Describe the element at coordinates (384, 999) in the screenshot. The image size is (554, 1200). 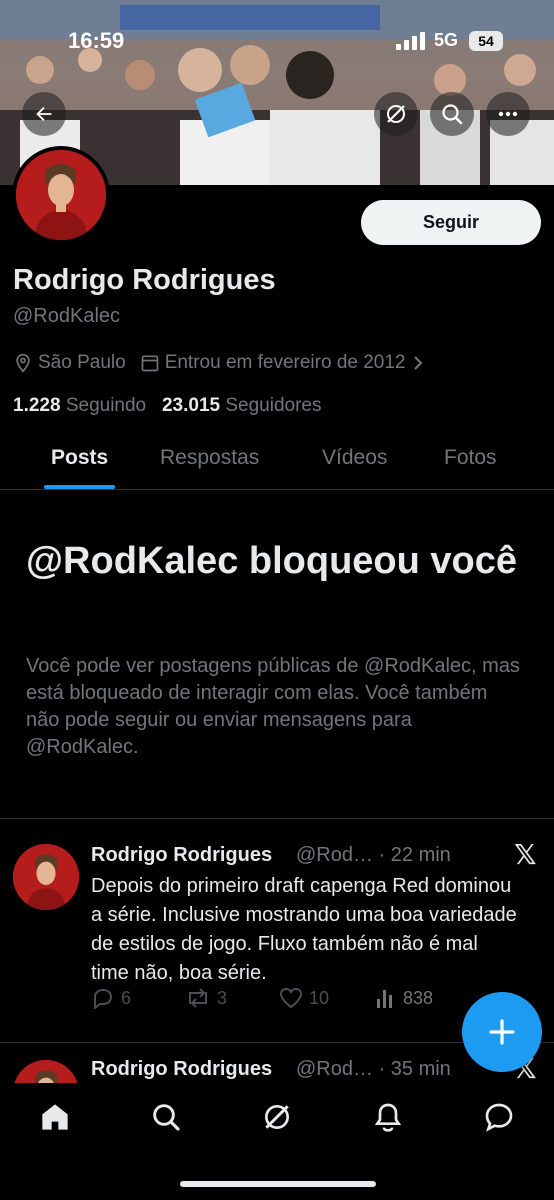
I see `views-chart-icon` at that location.